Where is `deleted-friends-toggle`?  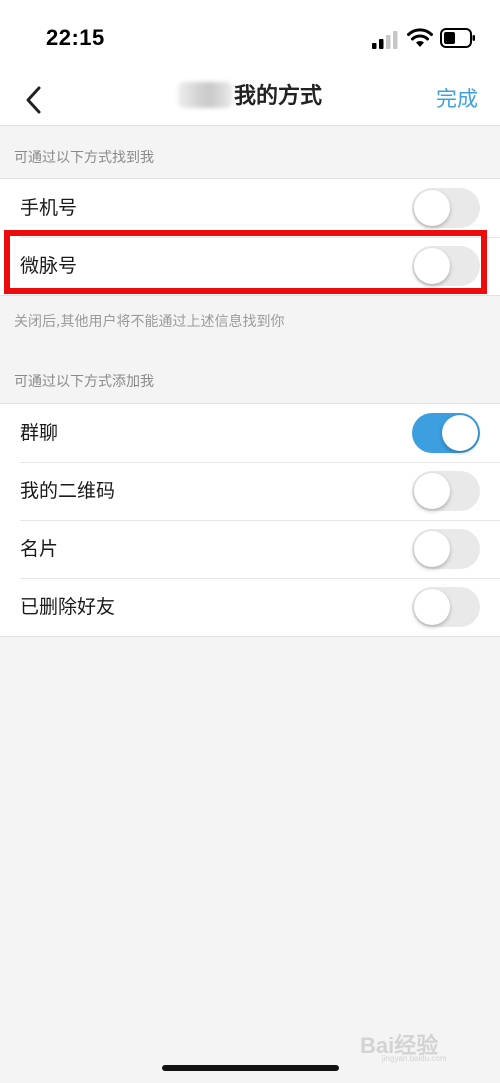 deleted-friends-toggle is located at coordinates (446, 607).